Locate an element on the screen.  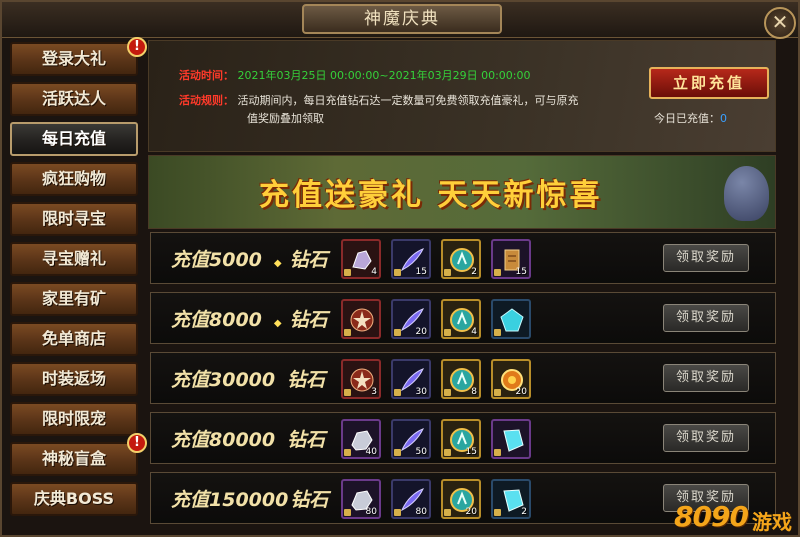
sidebar-item-treasure-gift: 寻宝赠礼 is located at coordinates (74, 259).